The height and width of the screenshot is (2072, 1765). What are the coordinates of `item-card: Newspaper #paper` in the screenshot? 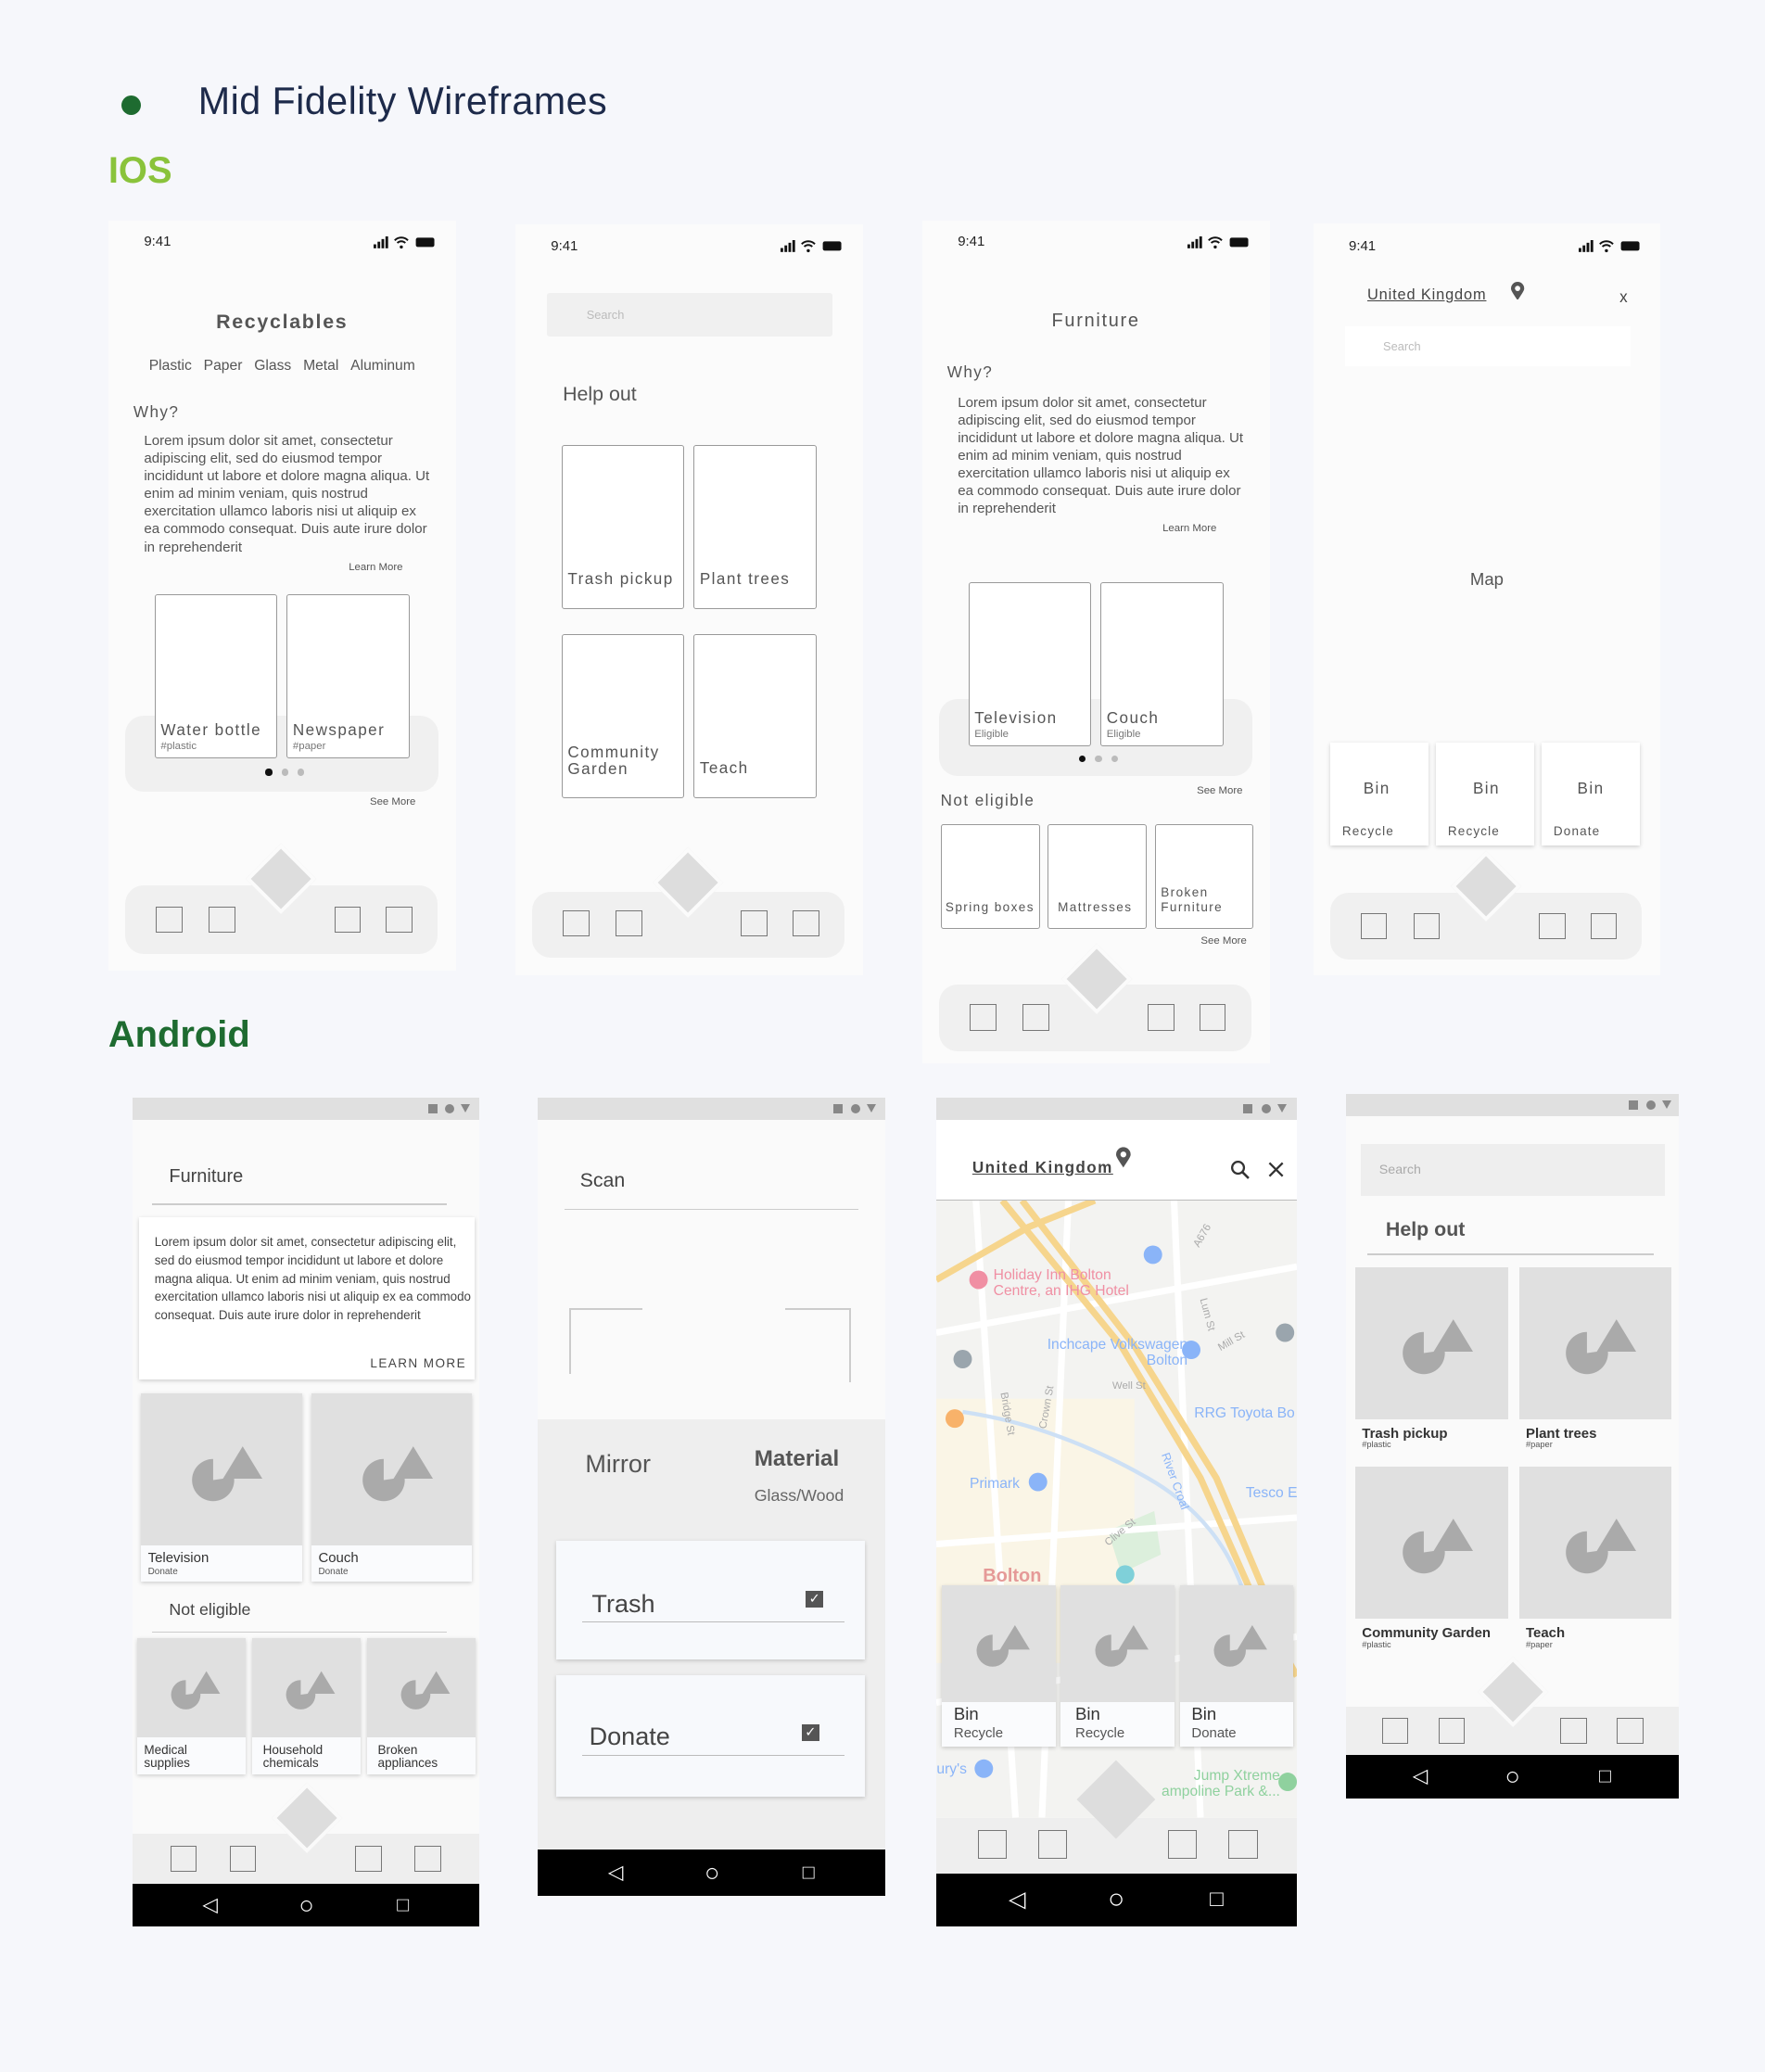 It's located at (348, 676).